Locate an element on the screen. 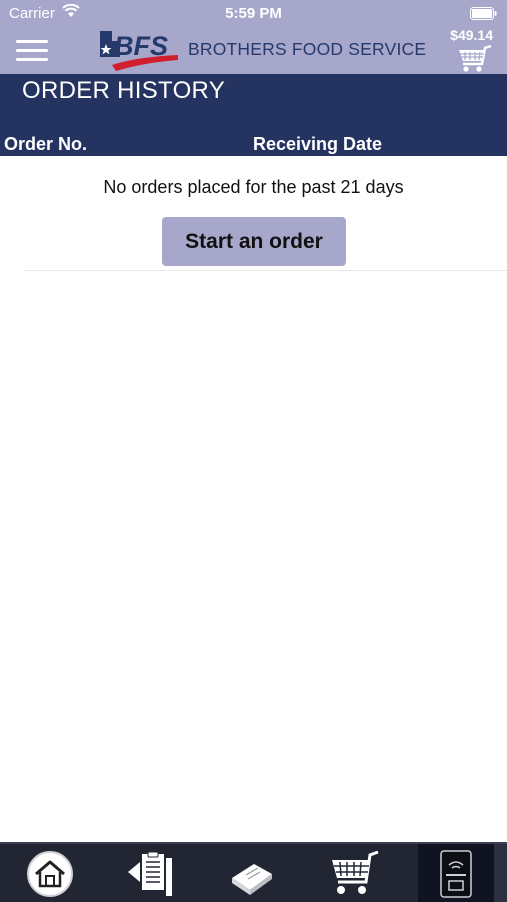 Image resolution: width=507 pixels, height=902 pixels. tab-device is located at coordinates (456, 873).